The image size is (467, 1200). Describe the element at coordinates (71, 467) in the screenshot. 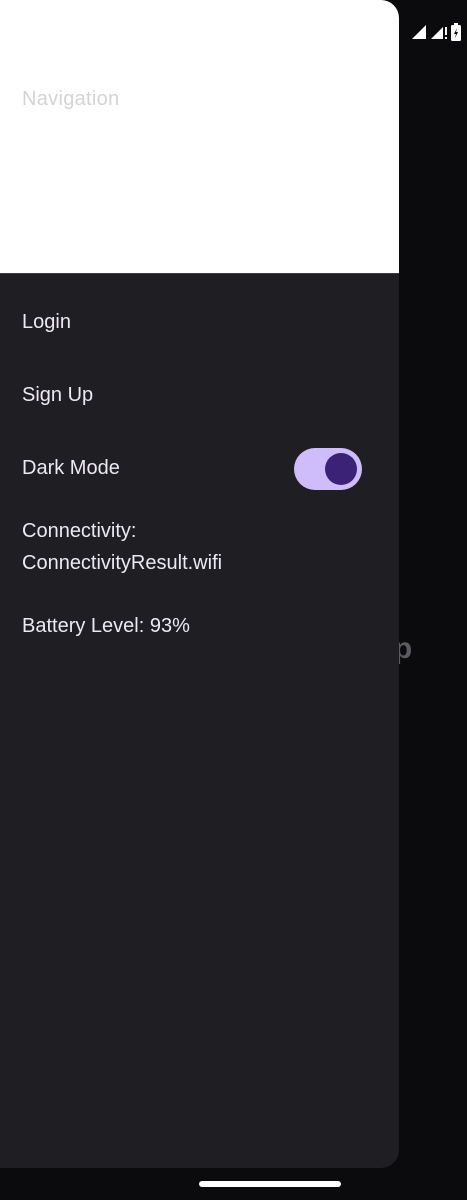

I see `menu-item-label: Dark Mode` at that location.